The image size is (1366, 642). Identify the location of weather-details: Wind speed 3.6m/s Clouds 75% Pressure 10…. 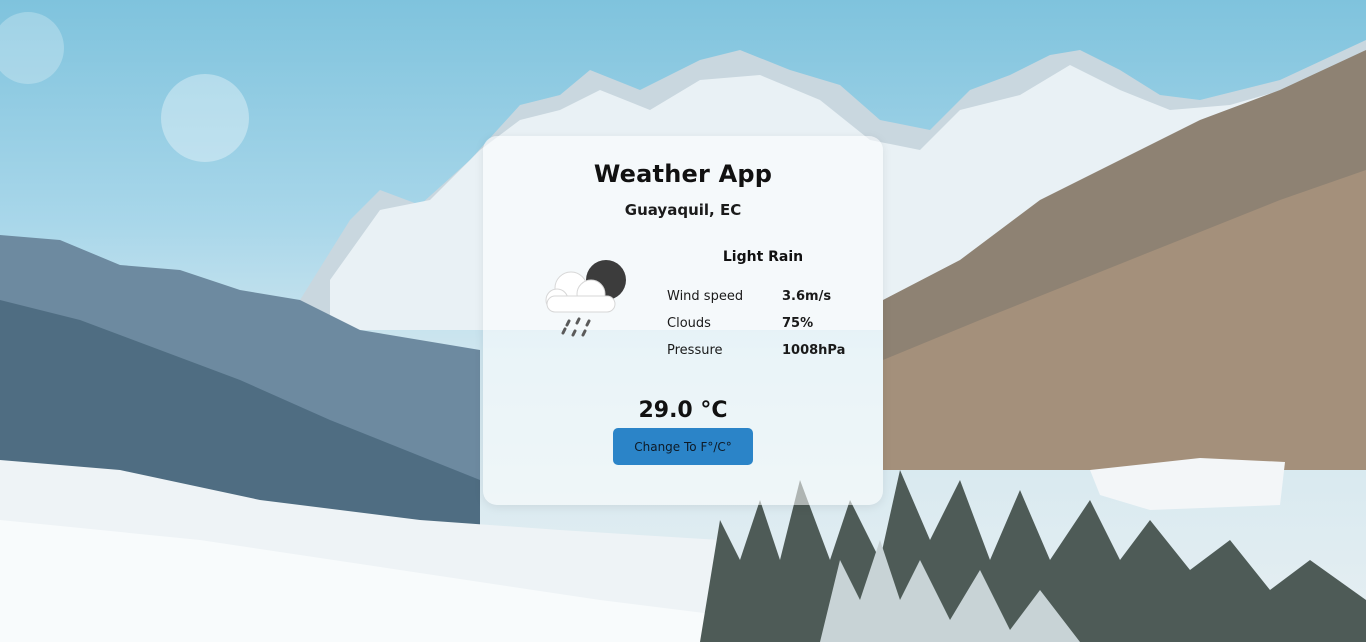
(767, 323).